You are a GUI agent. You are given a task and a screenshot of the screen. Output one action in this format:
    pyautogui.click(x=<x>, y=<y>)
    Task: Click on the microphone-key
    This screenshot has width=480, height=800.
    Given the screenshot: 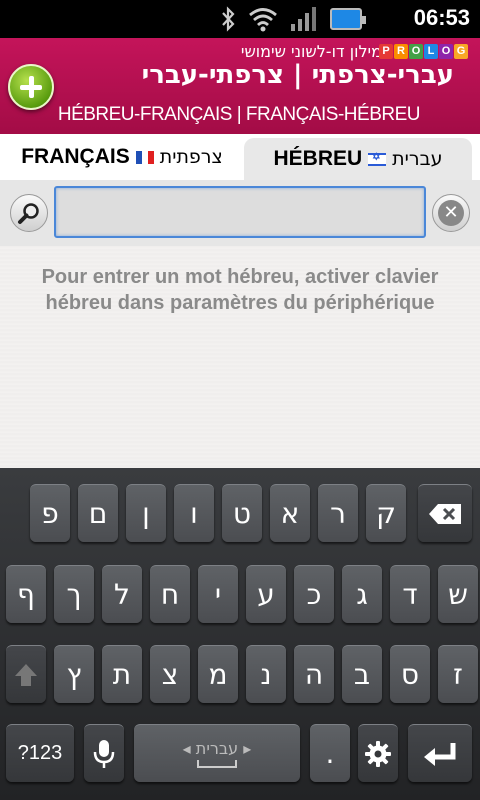 What is the action you would take?
    pyautogui.click(x=104, y=753)
    